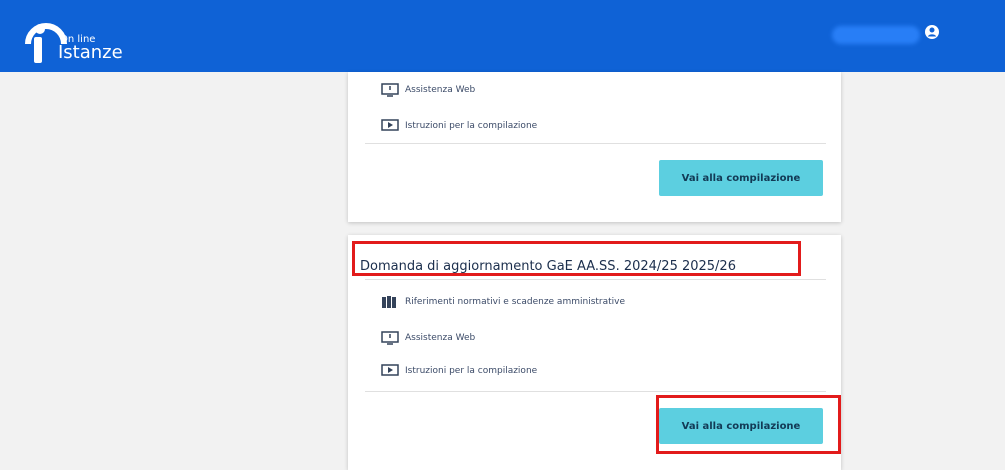 Image resolution: width=1005 pixels, height=470 pixels. Describe the element at coordinates (748, 424) in the screenshot. I see `button-highlight-box` at that location.